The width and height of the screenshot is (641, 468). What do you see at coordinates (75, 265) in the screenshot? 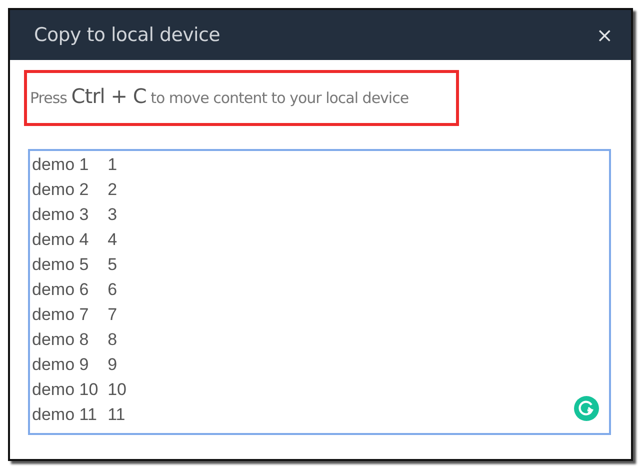
I see `text-line: demo 5 5` at bounding box center [75, 265].